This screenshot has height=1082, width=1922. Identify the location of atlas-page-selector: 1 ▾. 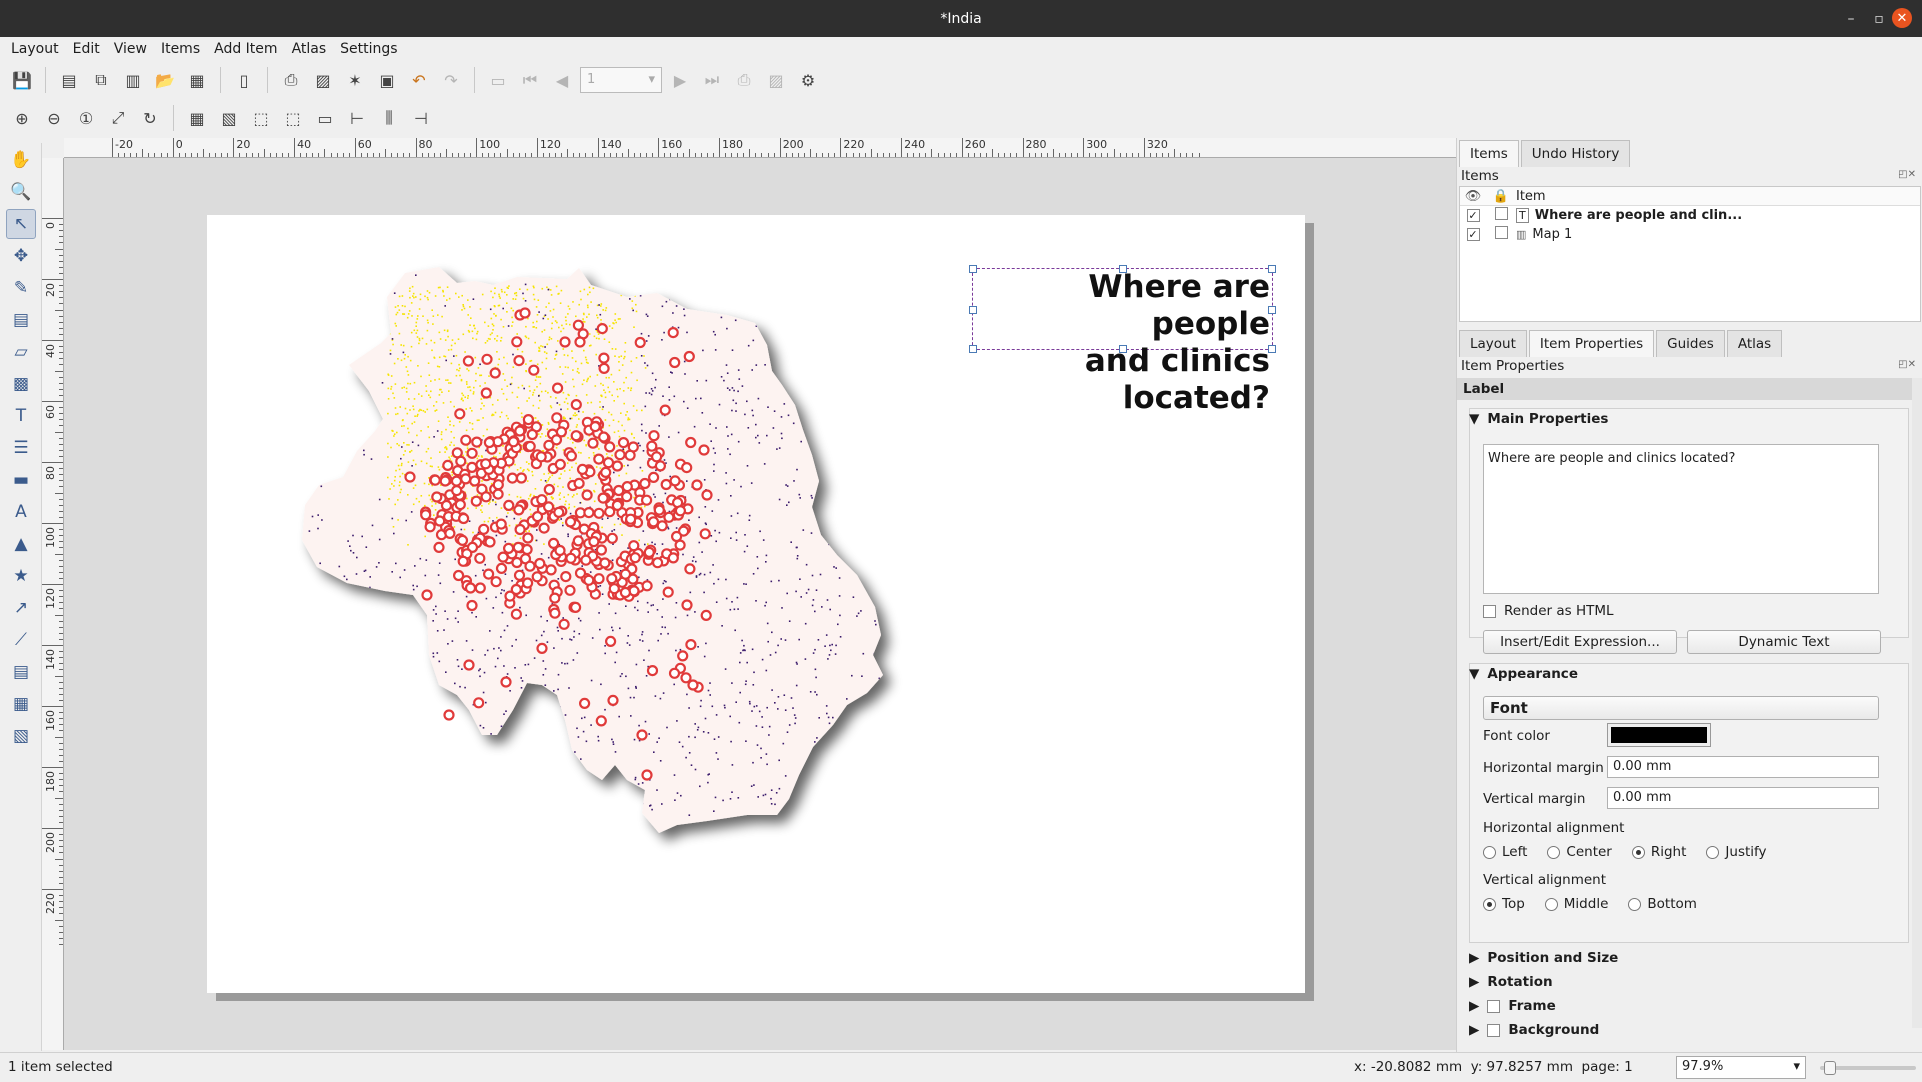
(621, 80).